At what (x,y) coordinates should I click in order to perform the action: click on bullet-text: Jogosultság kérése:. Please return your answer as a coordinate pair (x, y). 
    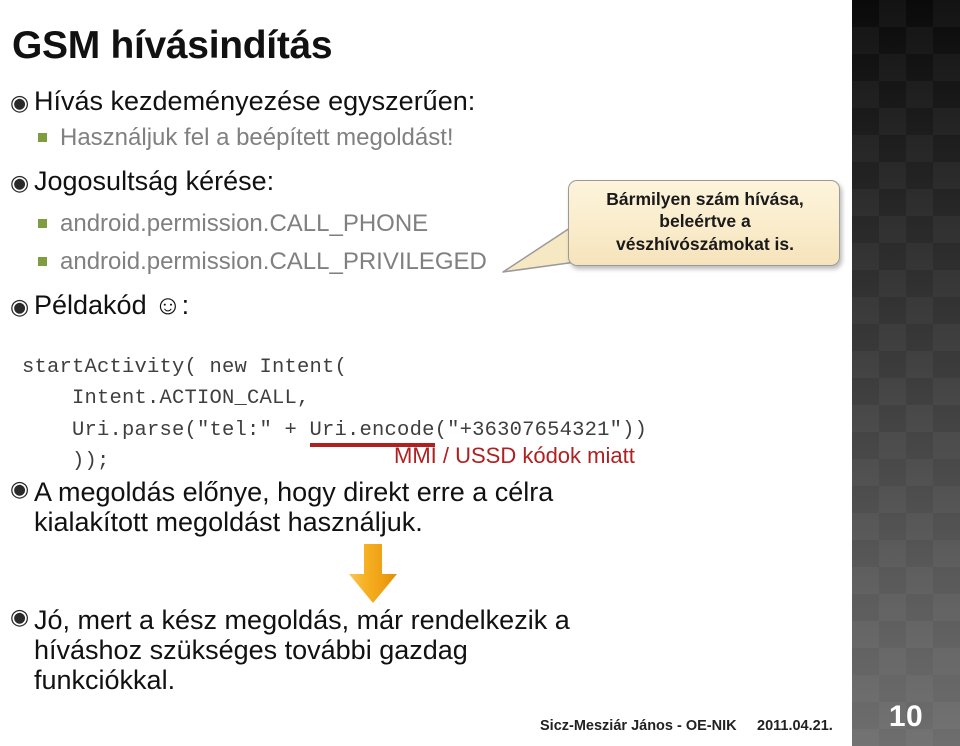
    Looking at the image, I should click on (154, 181).